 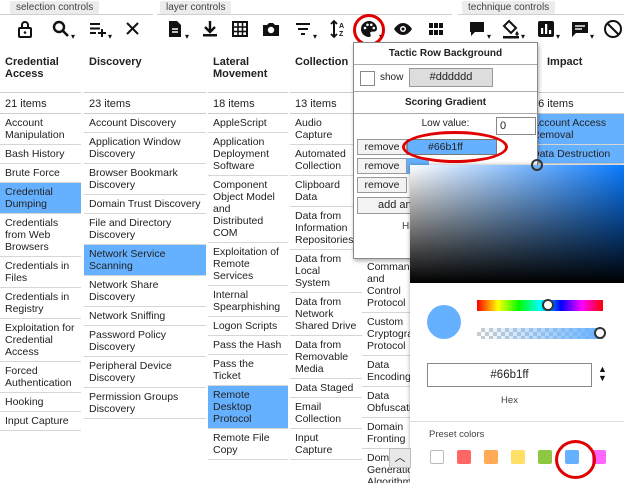 What do you see at coordinates (511, 29) in the screenshot?
I see `fill-color-icon: ▾` at bounding box center [511, 29].